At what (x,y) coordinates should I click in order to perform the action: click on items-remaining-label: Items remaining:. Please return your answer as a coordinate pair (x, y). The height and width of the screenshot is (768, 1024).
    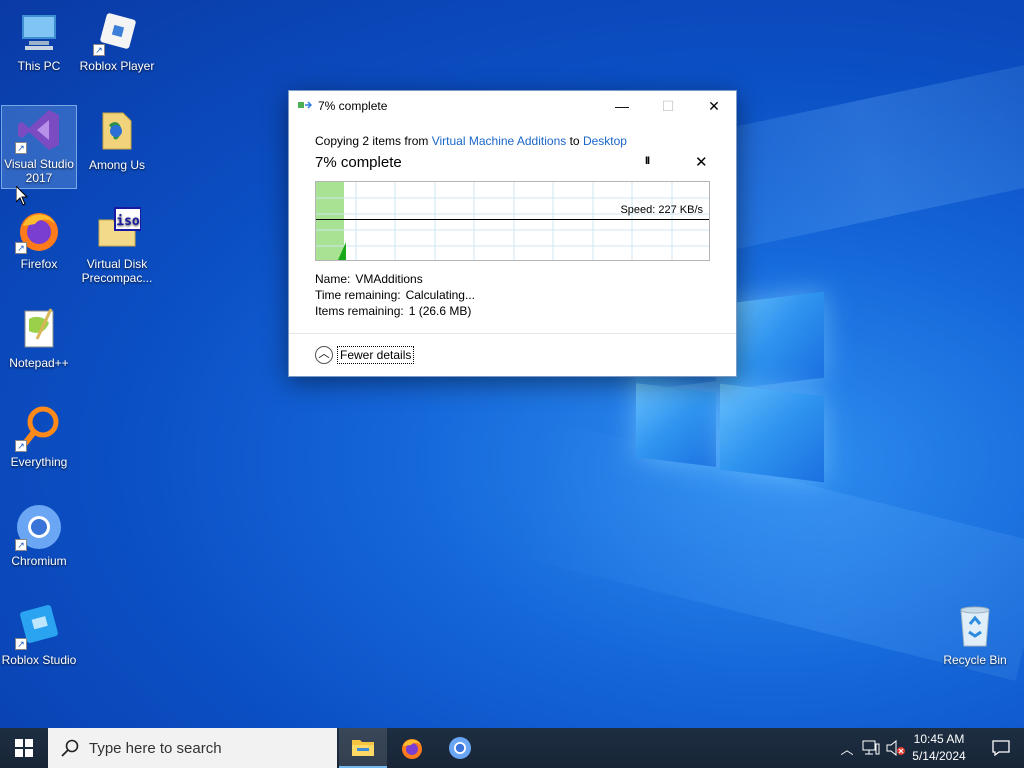
    Looking at the image, I should click on (359, 311).